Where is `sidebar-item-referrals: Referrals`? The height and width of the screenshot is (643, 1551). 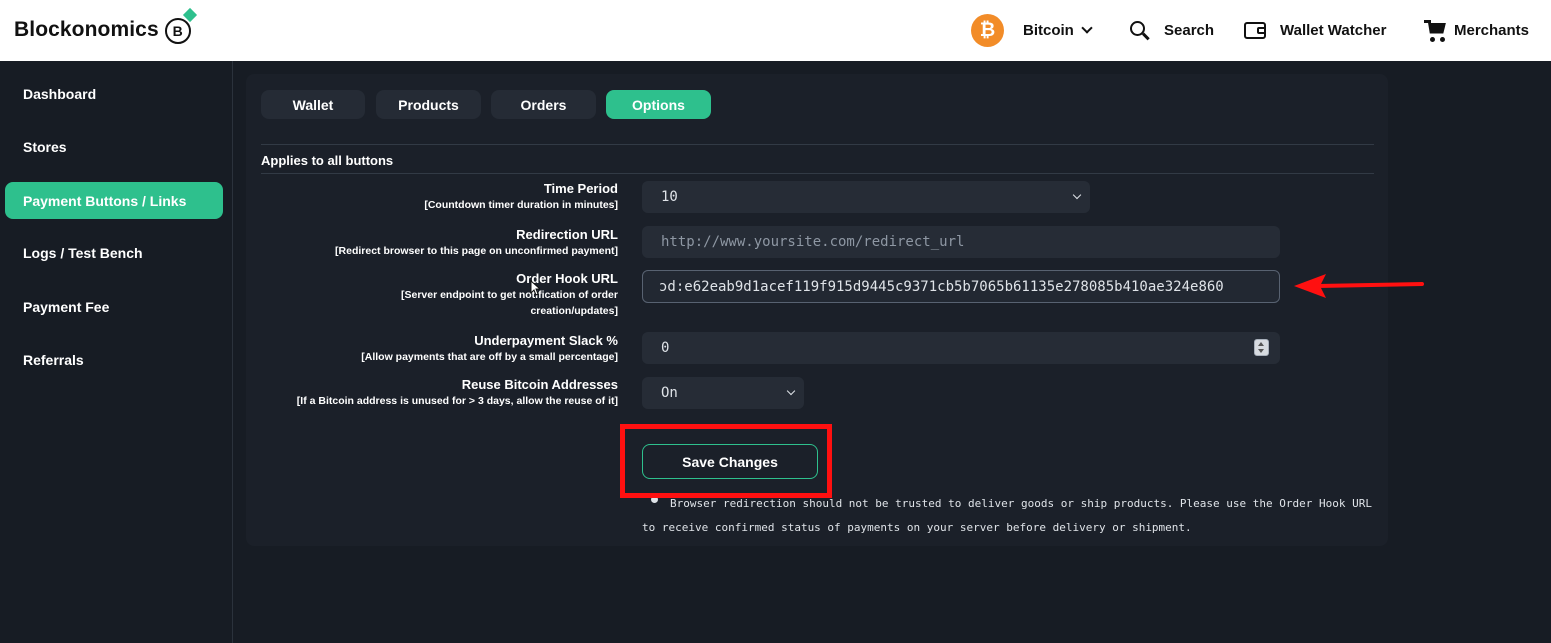
sidebar-item-referrals: Referrals is located at coordinates (114, 359).